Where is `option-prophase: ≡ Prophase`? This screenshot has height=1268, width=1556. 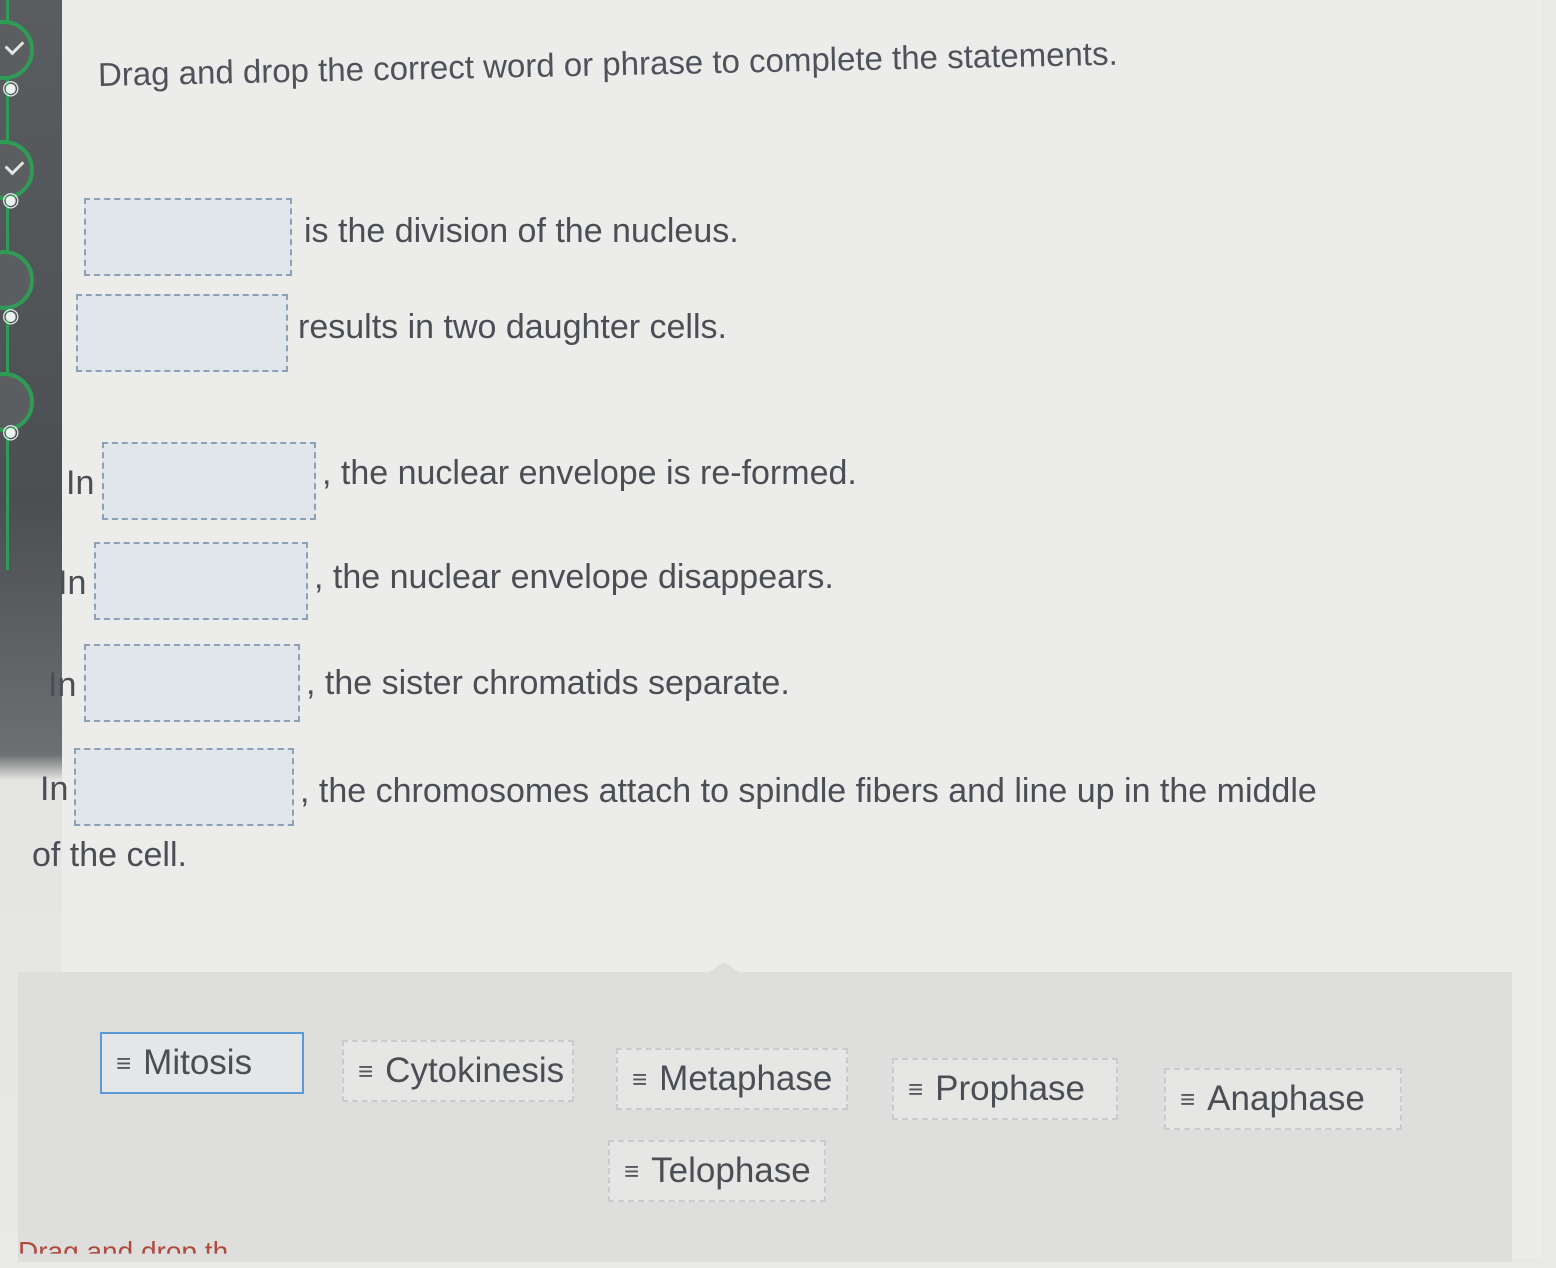 option-prophase: ≡ Prophase is located at coordinates (1005, 1089).